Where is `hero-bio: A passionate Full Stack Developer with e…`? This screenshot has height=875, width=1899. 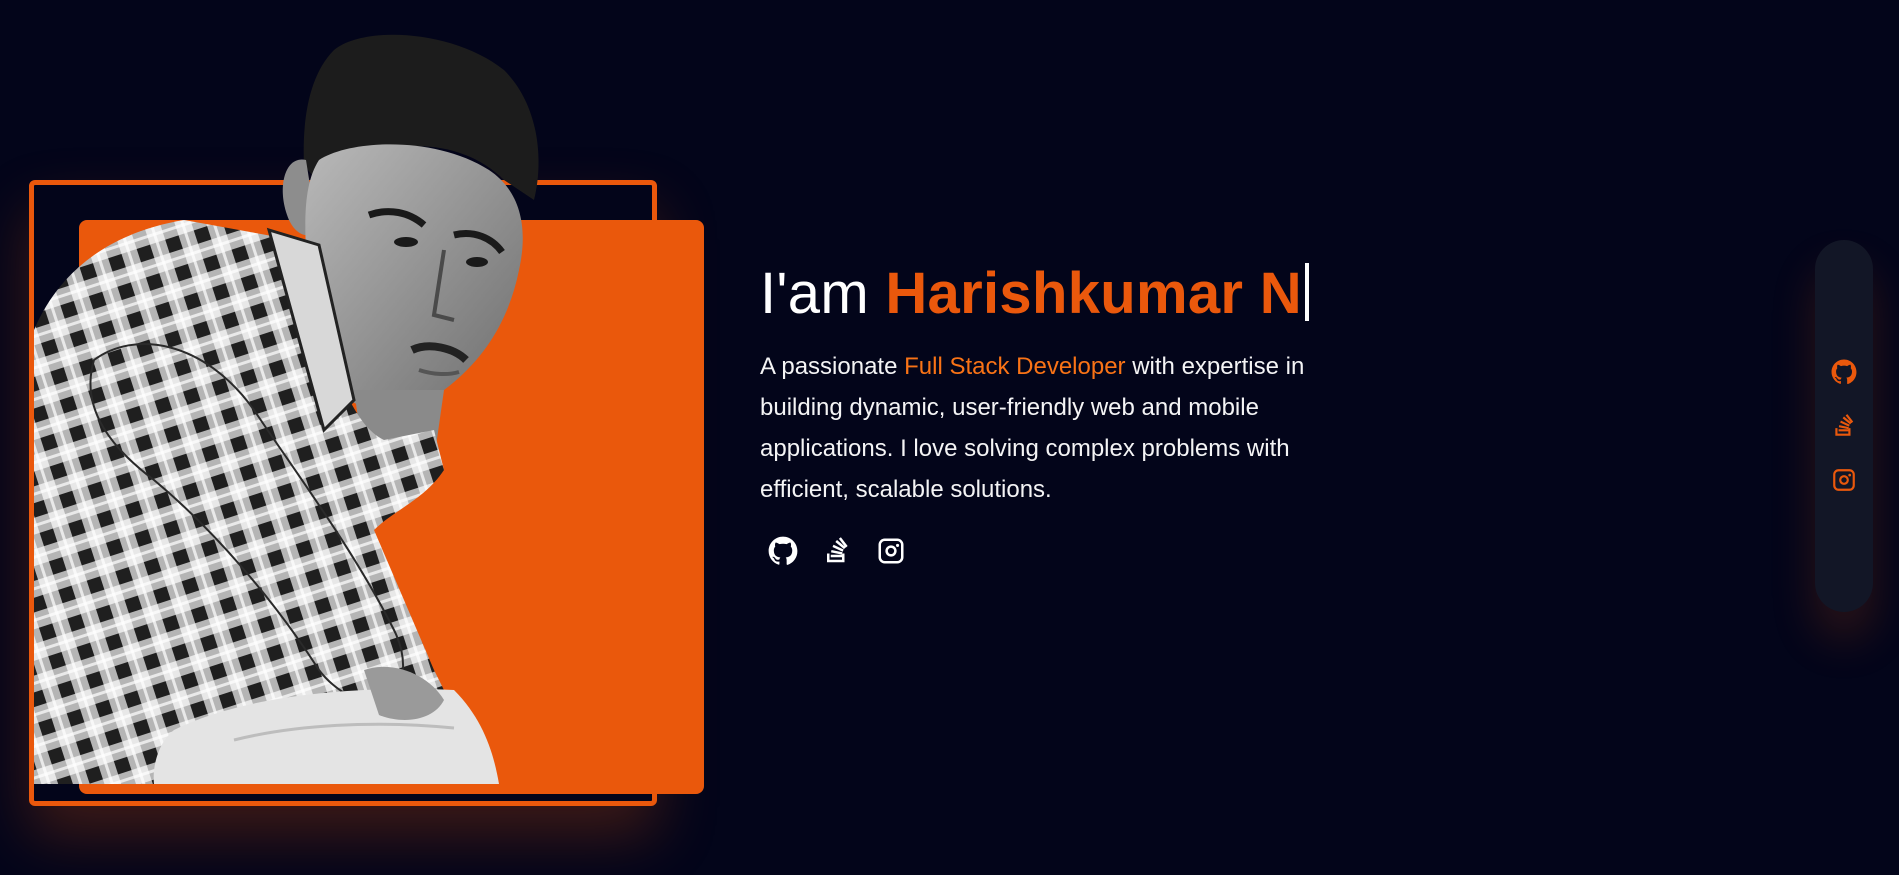
hero-bio: A passionate Full Stack Developer with e… is located at coordinates (1055, 428).